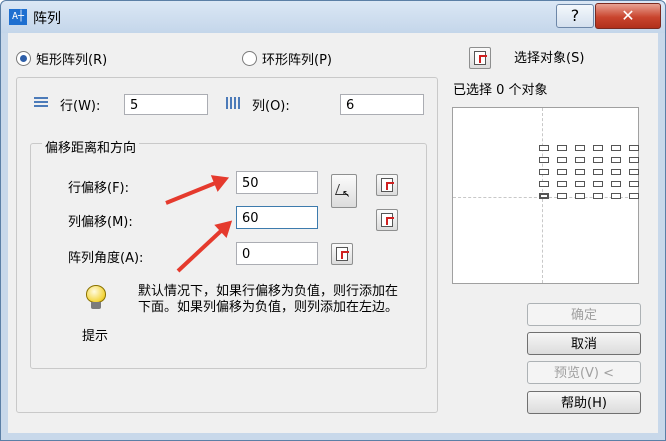 This screenshot has height=441, width=666. Describe the element at coordinates (72, 60) in the screenshot. I see `rect-array-label: 矩形阵列(R)` at that location.